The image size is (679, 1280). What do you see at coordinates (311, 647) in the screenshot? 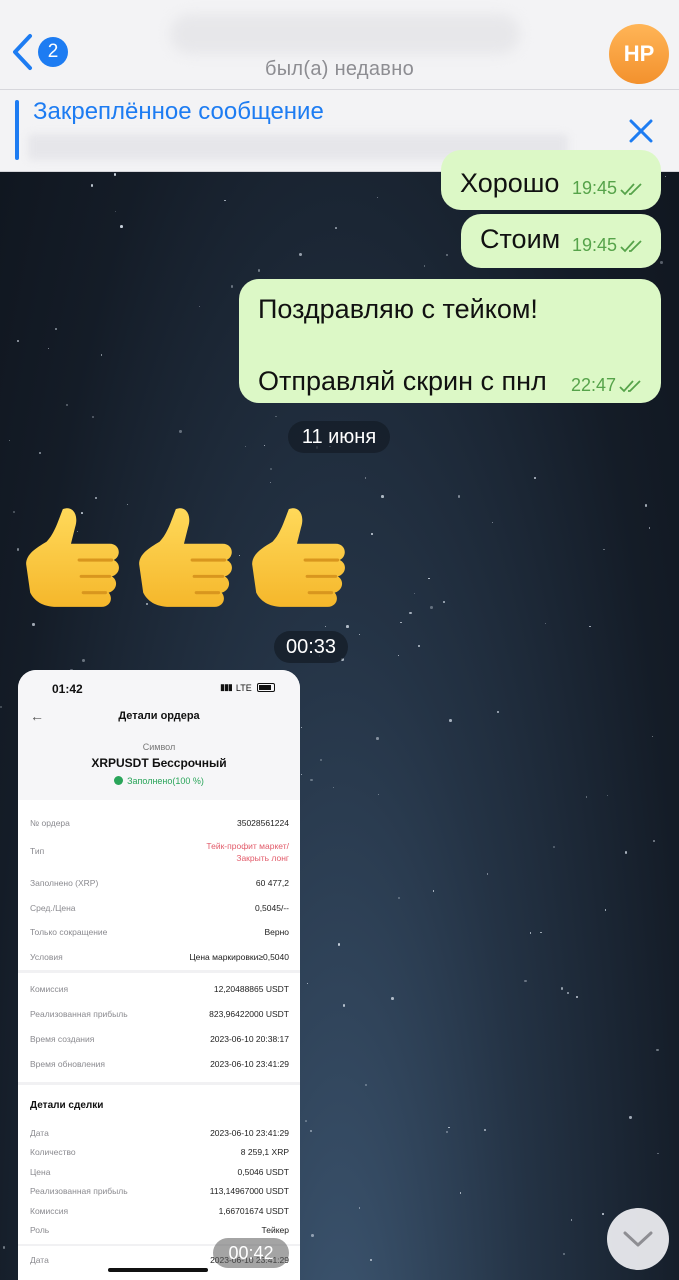
I see `message-time-pill: 00:33` at bounding box center [311, 647].